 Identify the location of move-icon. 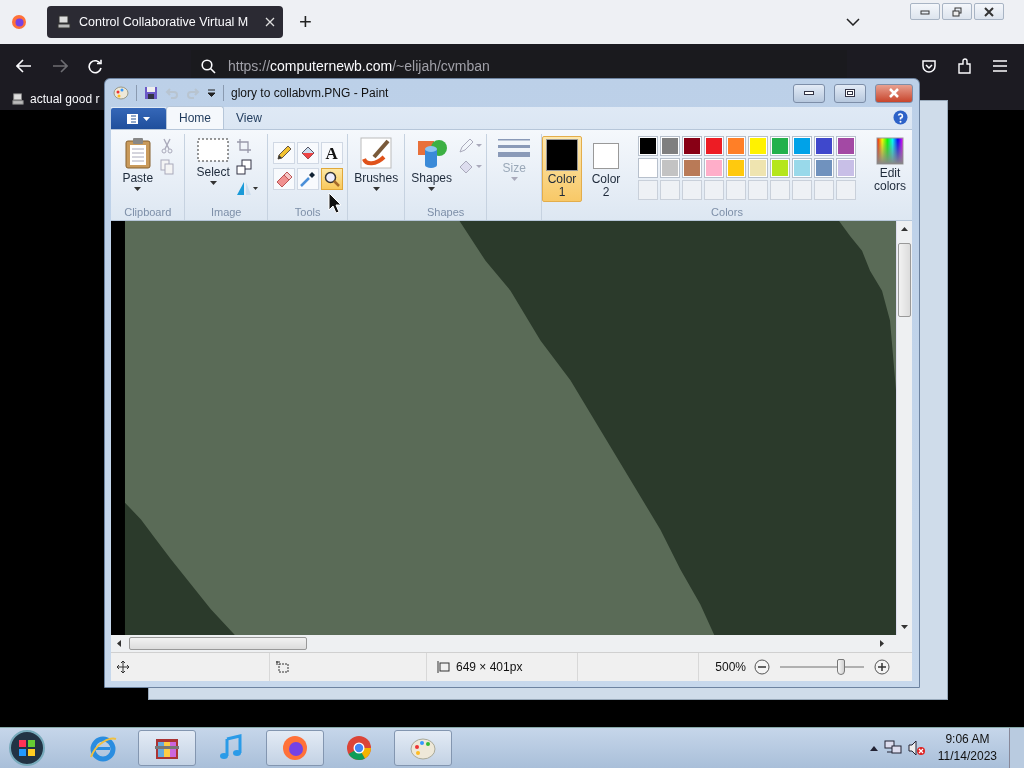
(123, 667).